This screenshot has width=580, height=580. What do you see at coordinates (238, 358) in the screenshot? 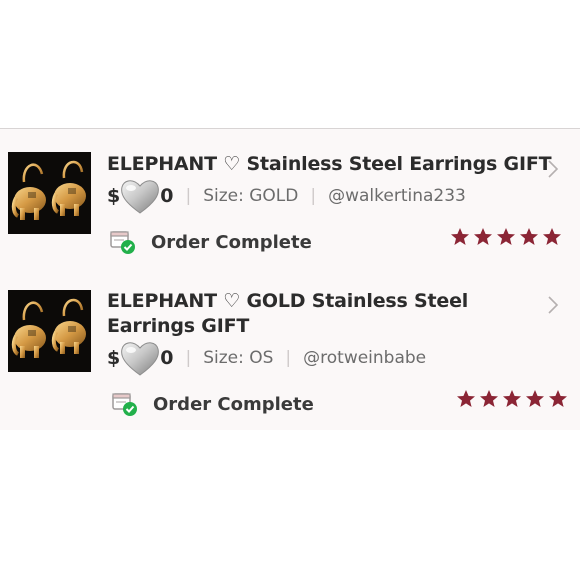
I see `size-label: Size: OS` at bounding box center [238, 358].